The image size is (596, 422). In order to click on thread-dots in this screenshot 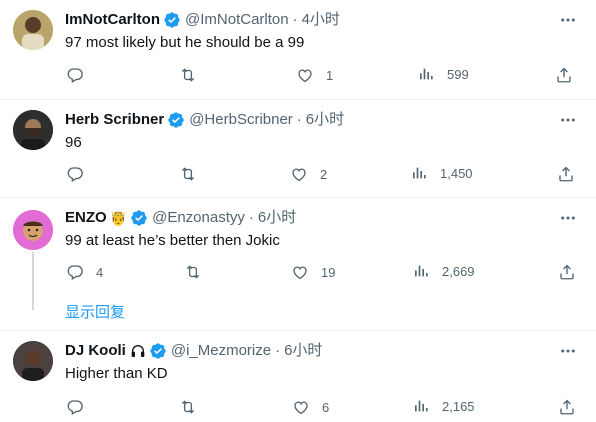, I will do `click(34, 306)`.